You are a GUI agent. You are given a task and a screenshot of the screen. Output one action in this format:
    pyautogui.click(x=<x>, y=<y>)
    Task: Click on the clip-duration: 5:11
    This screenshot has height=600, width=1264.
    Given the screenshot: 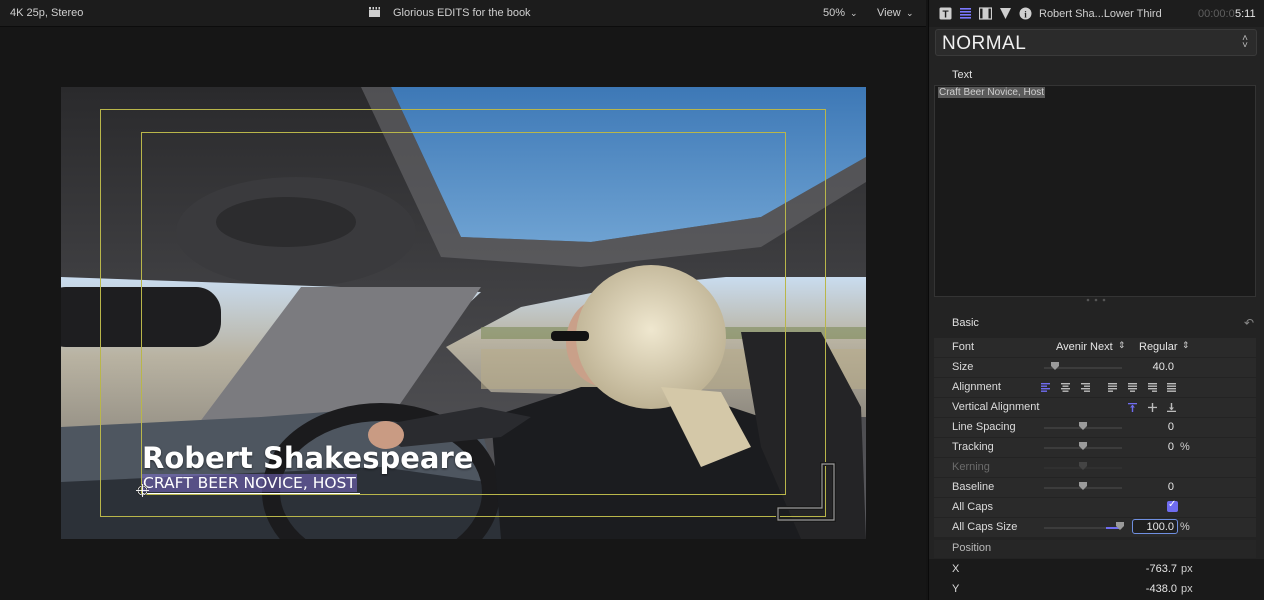 What is the action you would take?
    pyautogui.click(x=1245, y=14)
    